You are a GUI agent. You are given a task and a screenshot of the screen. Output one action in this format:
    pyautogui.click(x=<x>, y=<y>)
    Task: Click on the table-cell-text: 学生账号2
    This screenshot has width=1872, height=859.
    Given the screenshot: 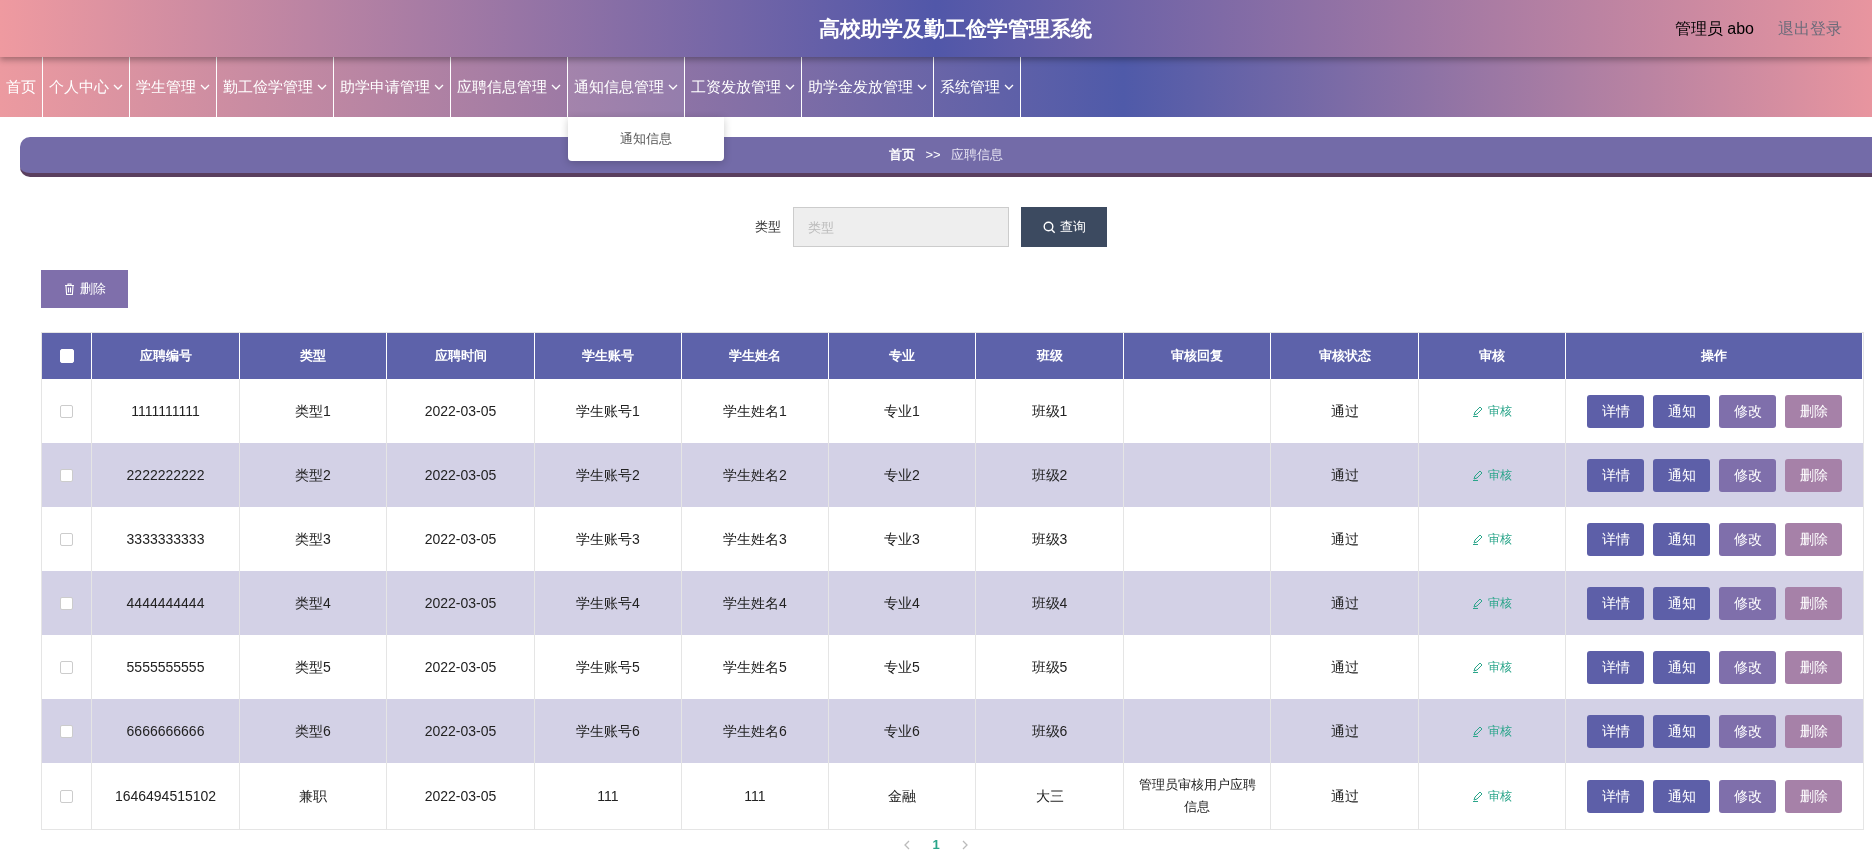 What is the action you would take?
    pyautogui.click(x=608, y=475)
    